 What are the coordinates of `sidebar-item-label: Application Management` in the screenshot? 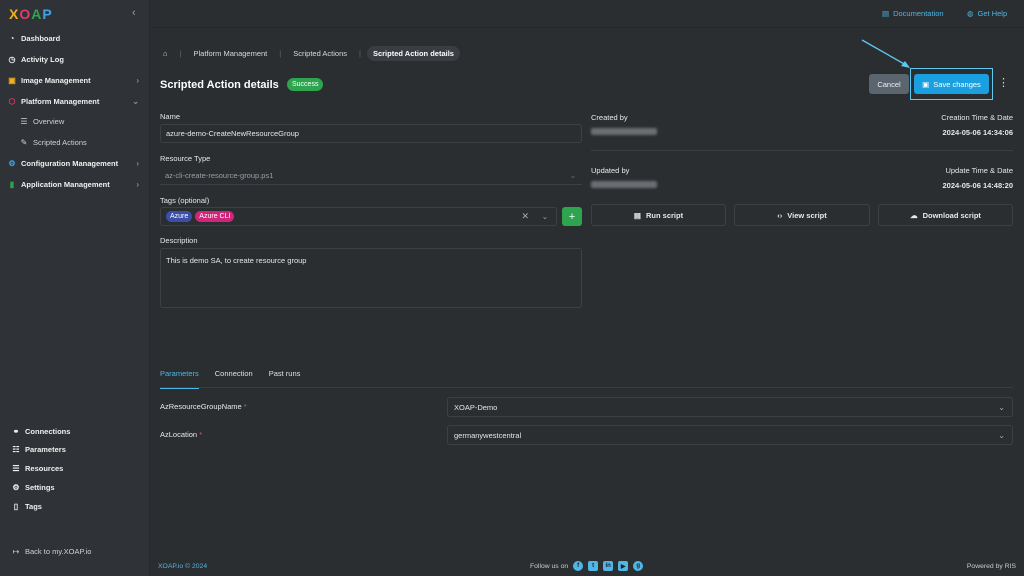 It's located at (65, 184).